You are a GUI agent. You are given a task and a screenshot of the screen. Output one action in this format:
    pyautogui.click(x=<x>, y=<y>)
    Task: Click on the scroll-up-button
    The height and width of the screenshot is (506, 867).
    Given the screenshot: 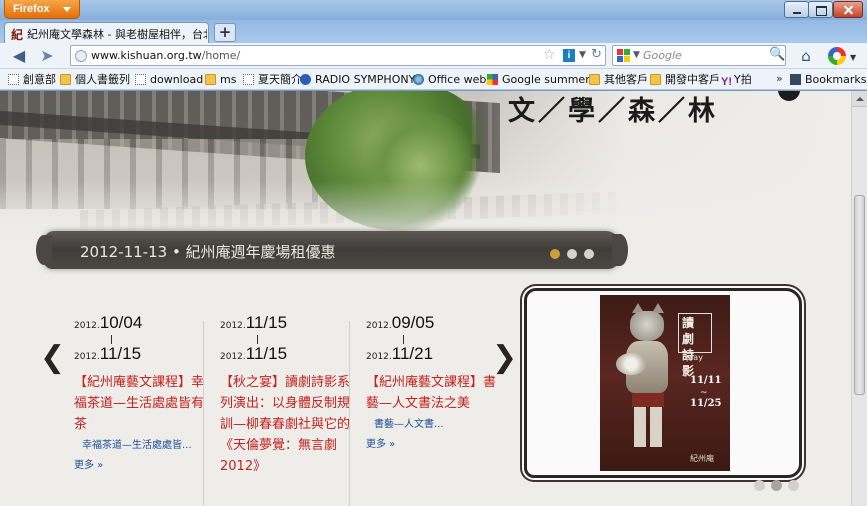 What is the action you would take?
    pyautogui.click(x=859, y=99)
    